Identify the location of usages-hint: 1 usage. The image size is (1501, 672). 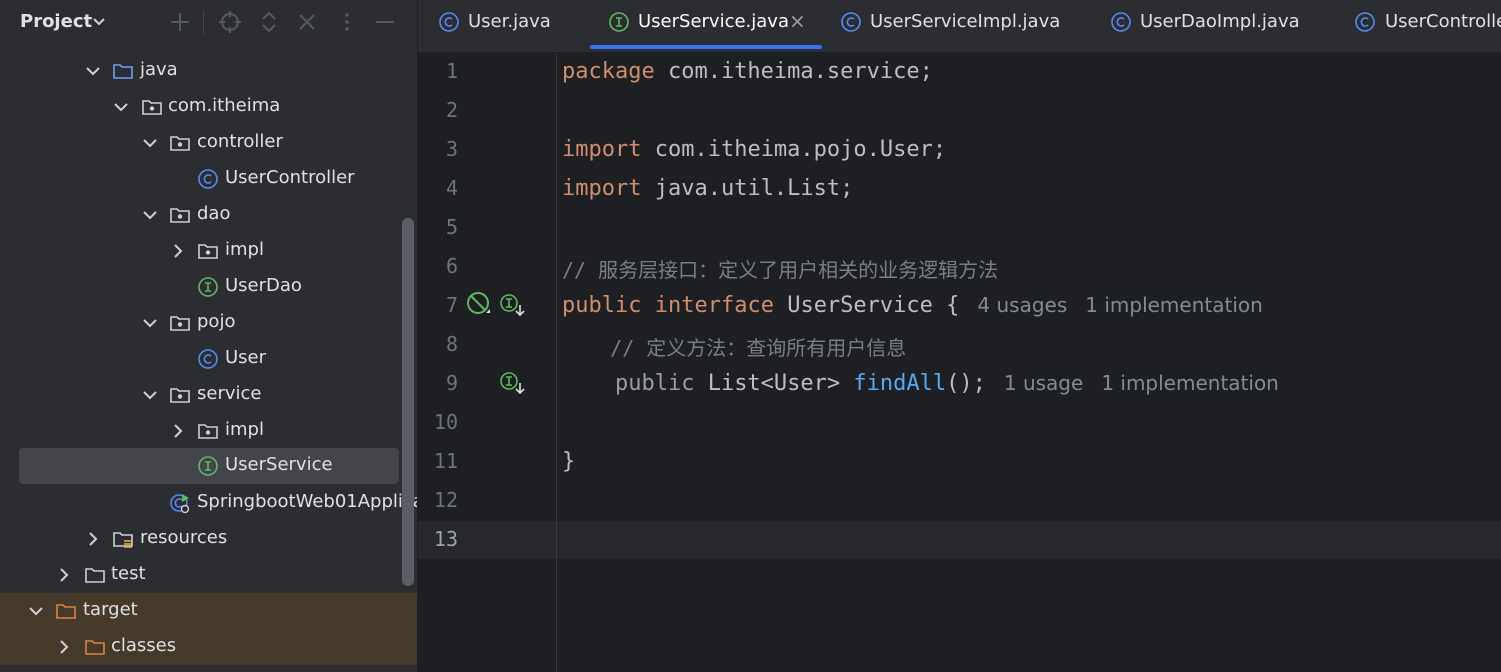
(1043, 383).